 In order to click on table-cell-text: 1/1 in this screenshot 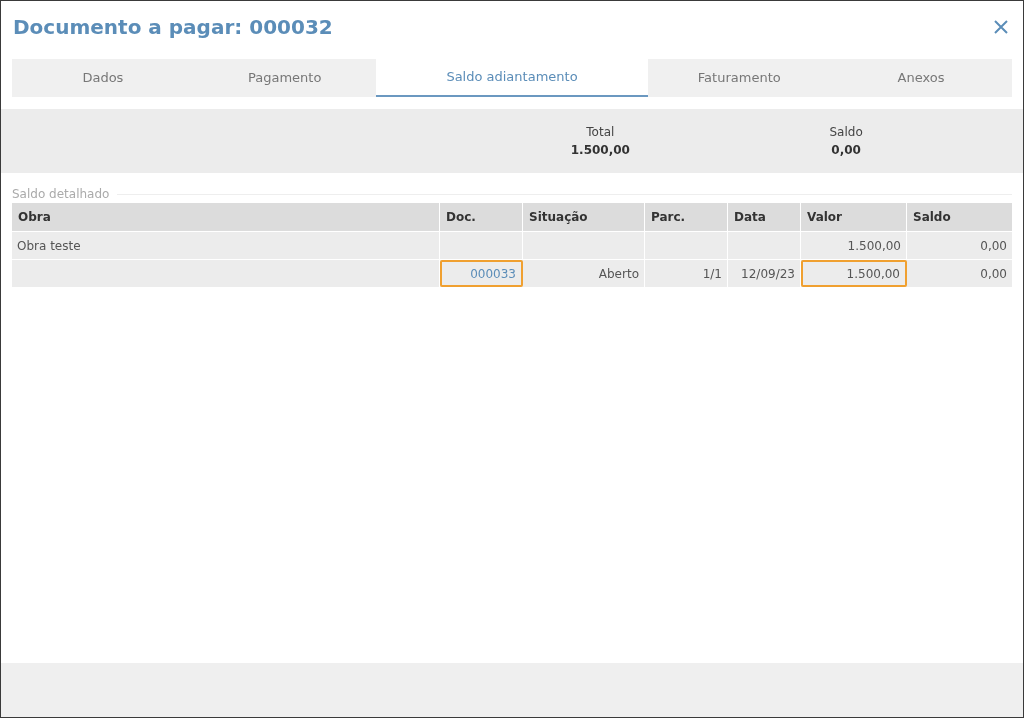, I will do `click(712, 274)`.